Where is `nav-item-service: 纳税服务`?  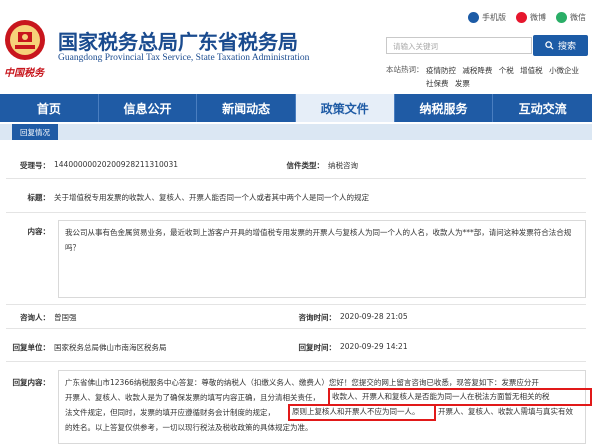 nav-item-service: 纳税服务 is located at coordinates (444, 108).